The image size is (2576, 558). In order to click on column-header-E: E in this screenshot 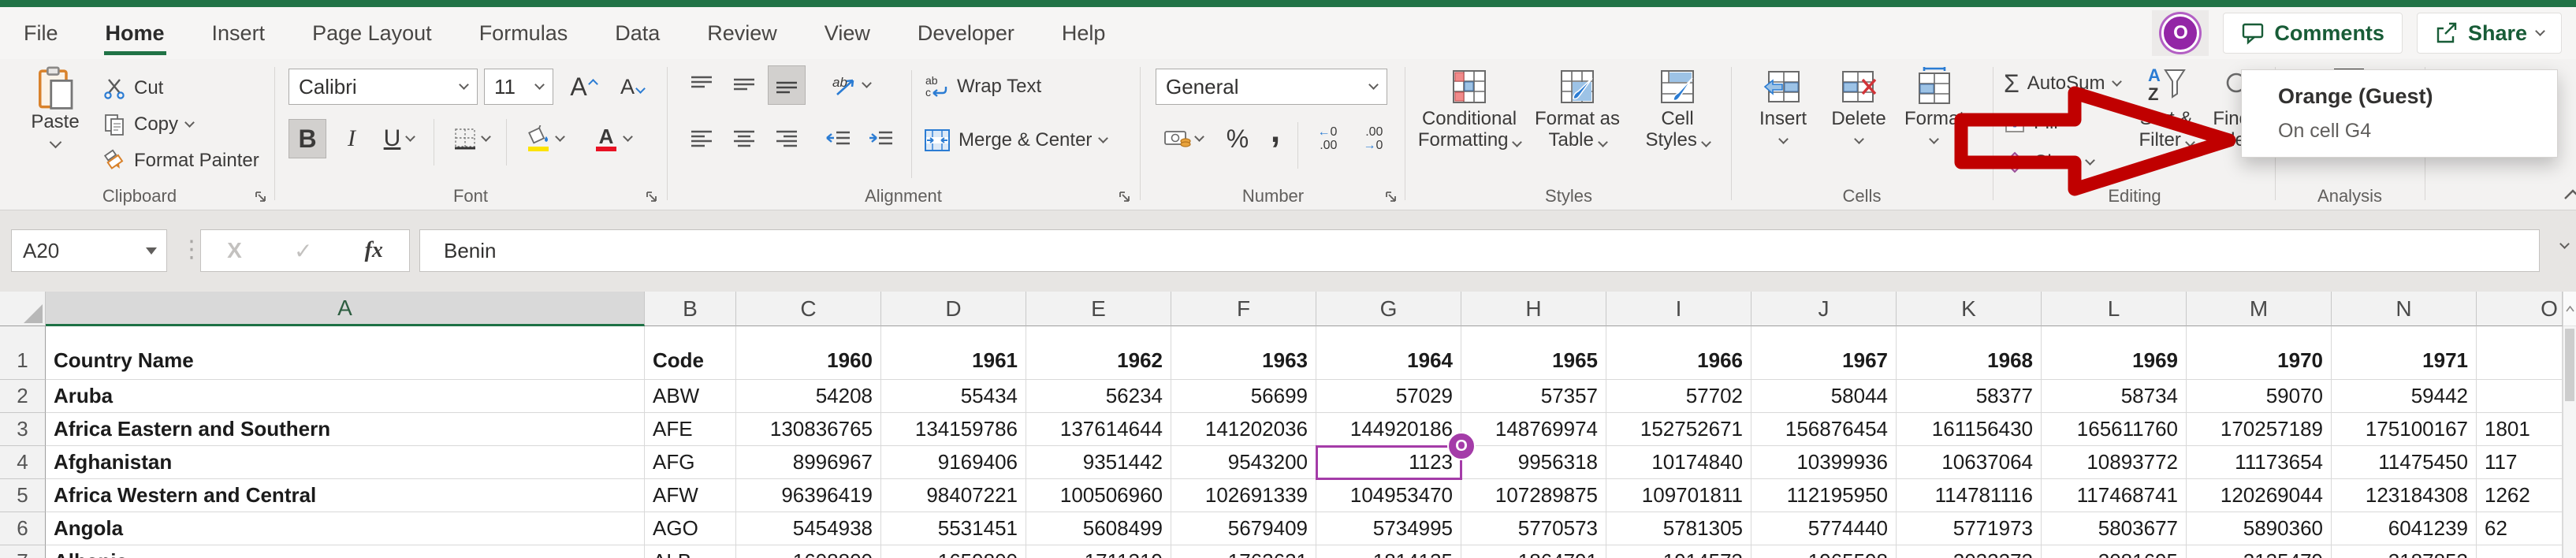, I will do `click(1098, 309)`.